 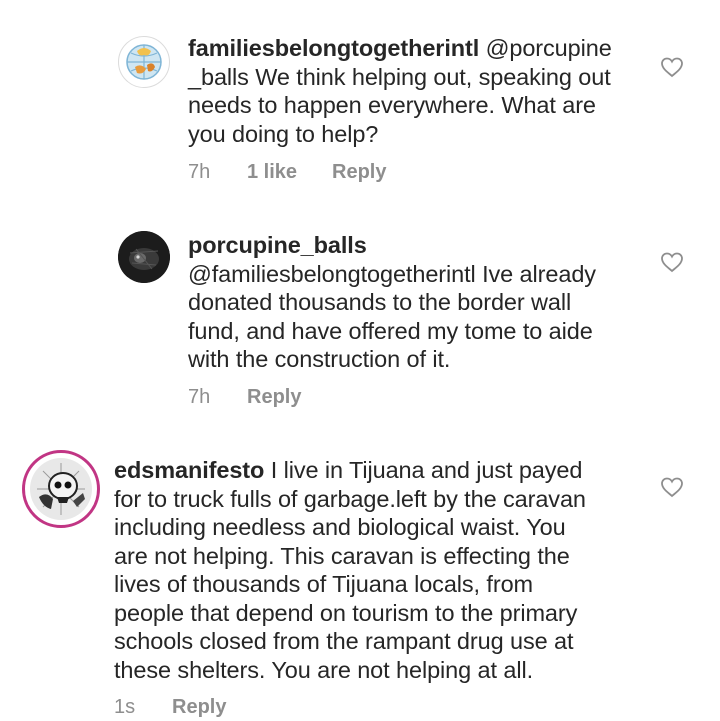 What do you see at coordinates (333, 48) in the screenshot?
I see `username: familiesbelongtogetherintl` at bounding box center [333, 48].